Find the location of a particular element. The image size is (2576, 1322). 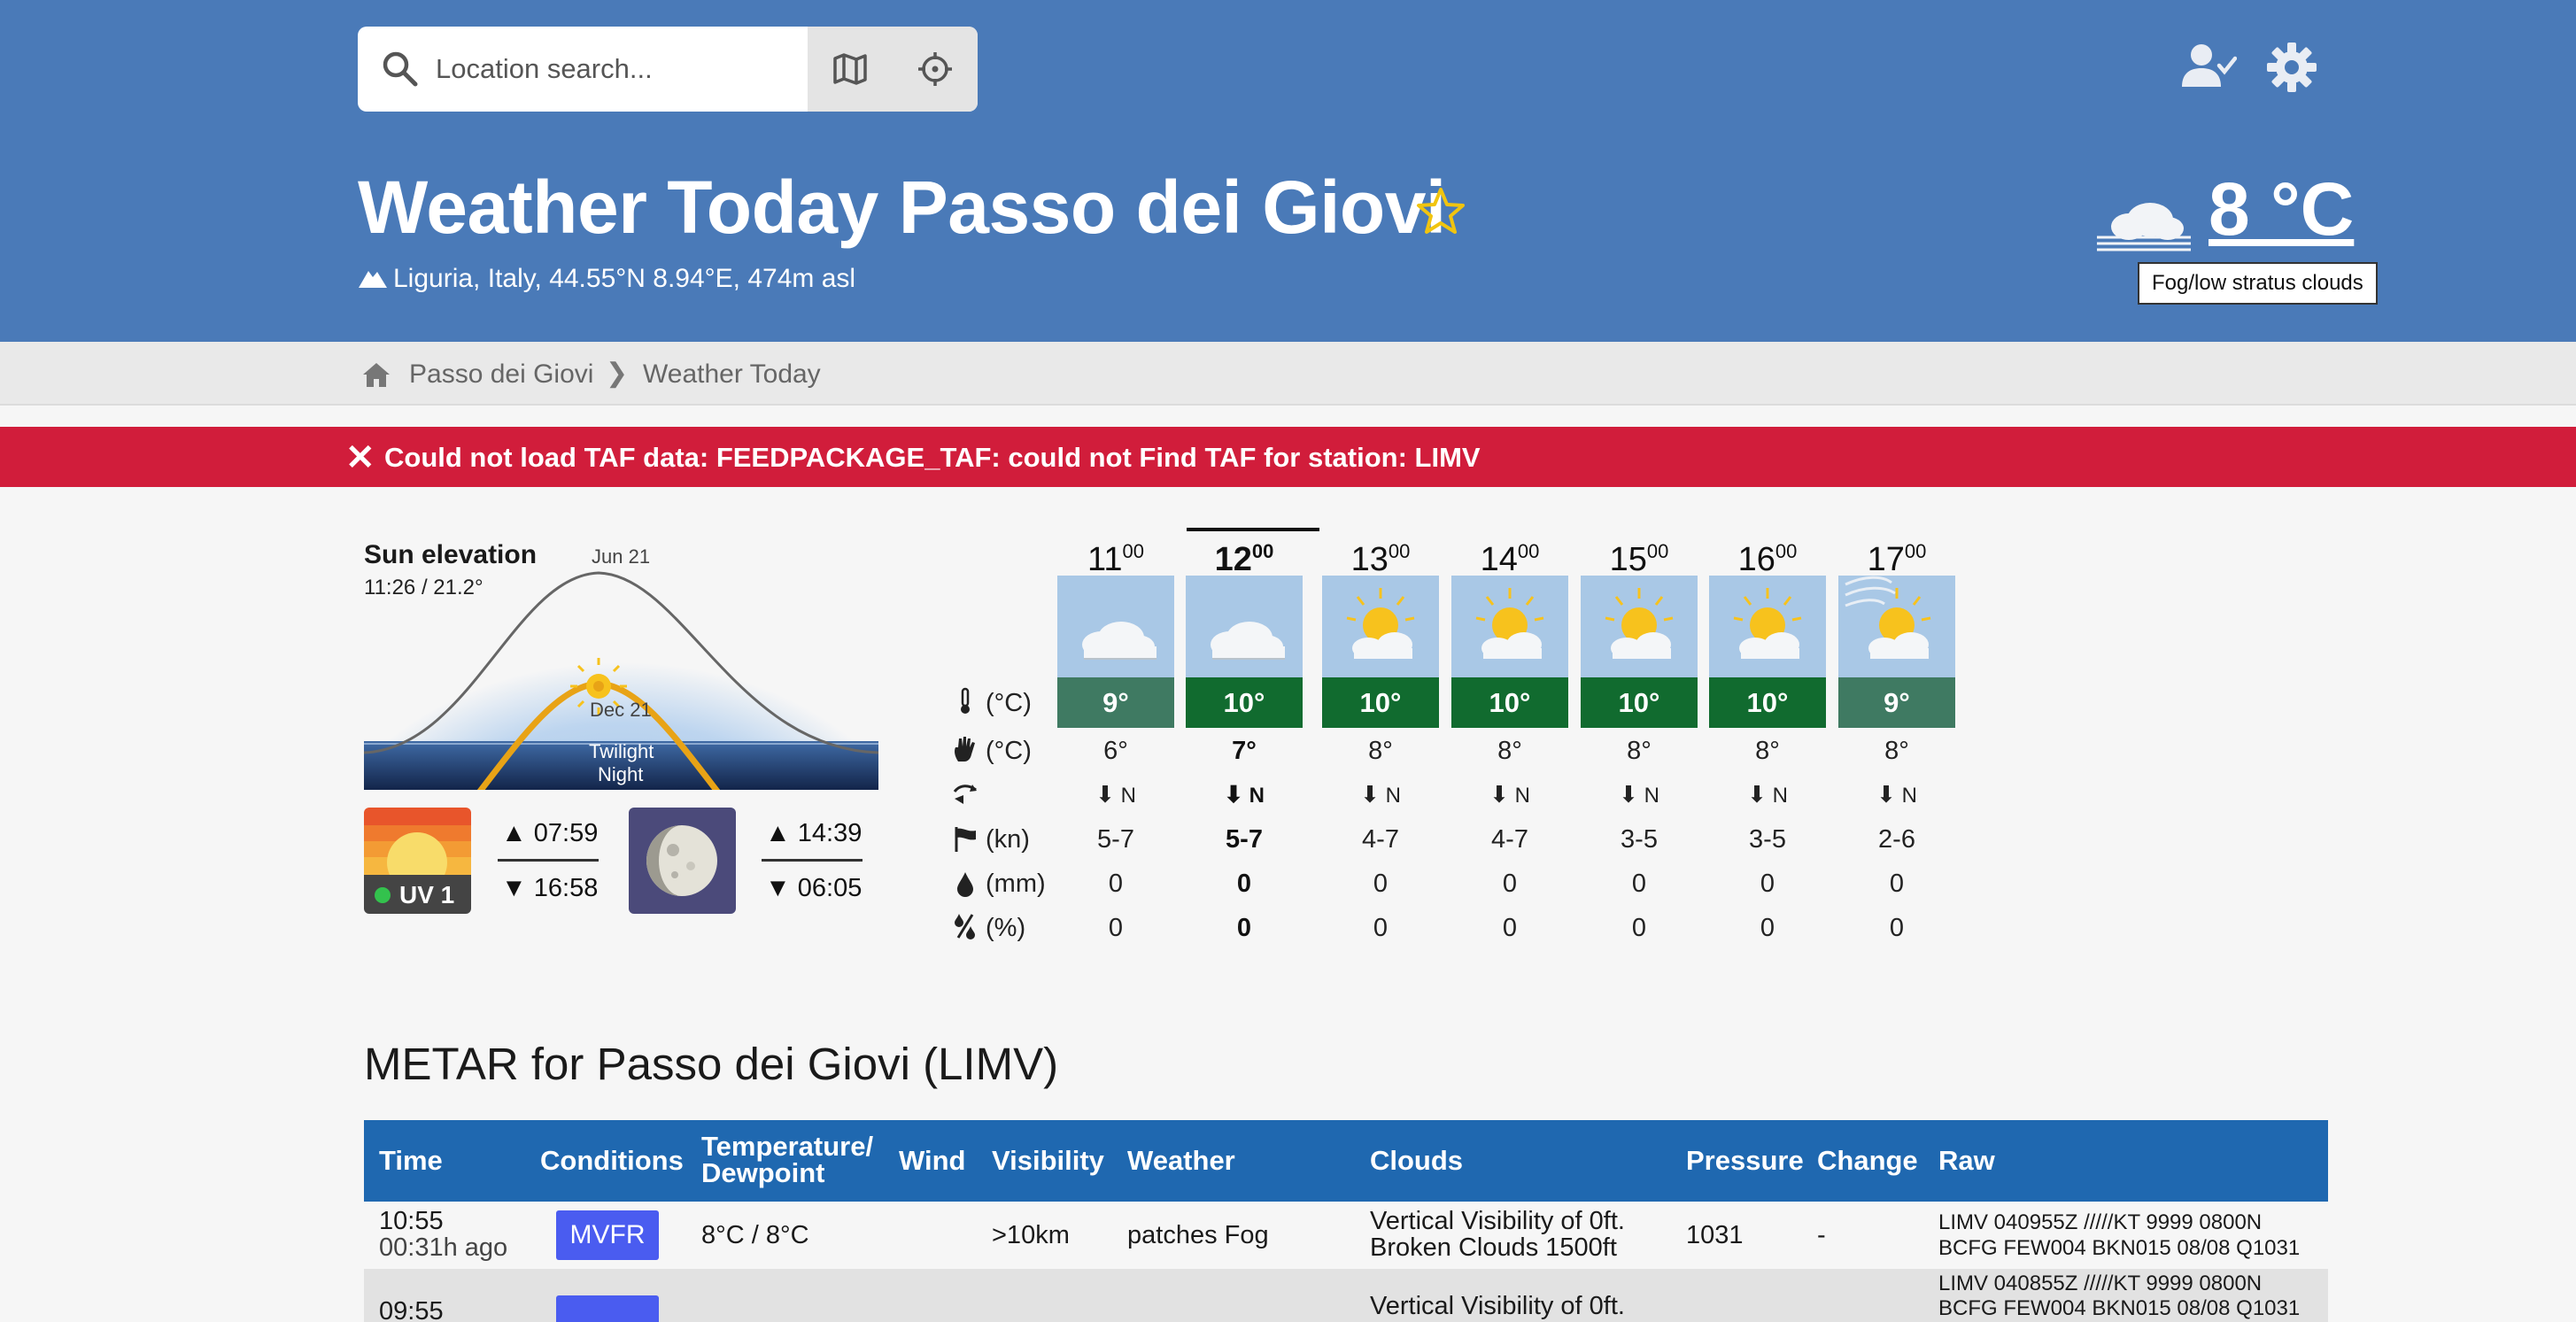

hour-value: 15 is located at coordinates (1628, 559).